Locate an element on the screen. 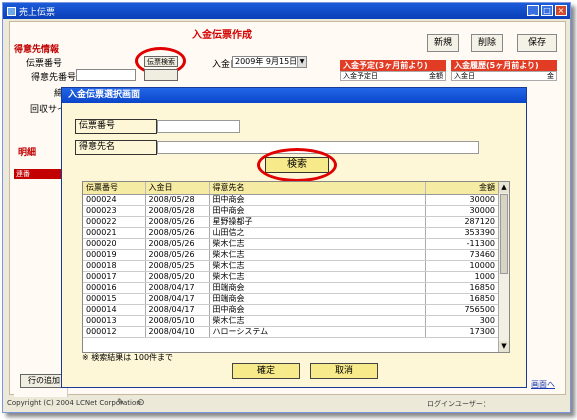  cell-slip-no: 000016 is located at coordinates (114, 288).